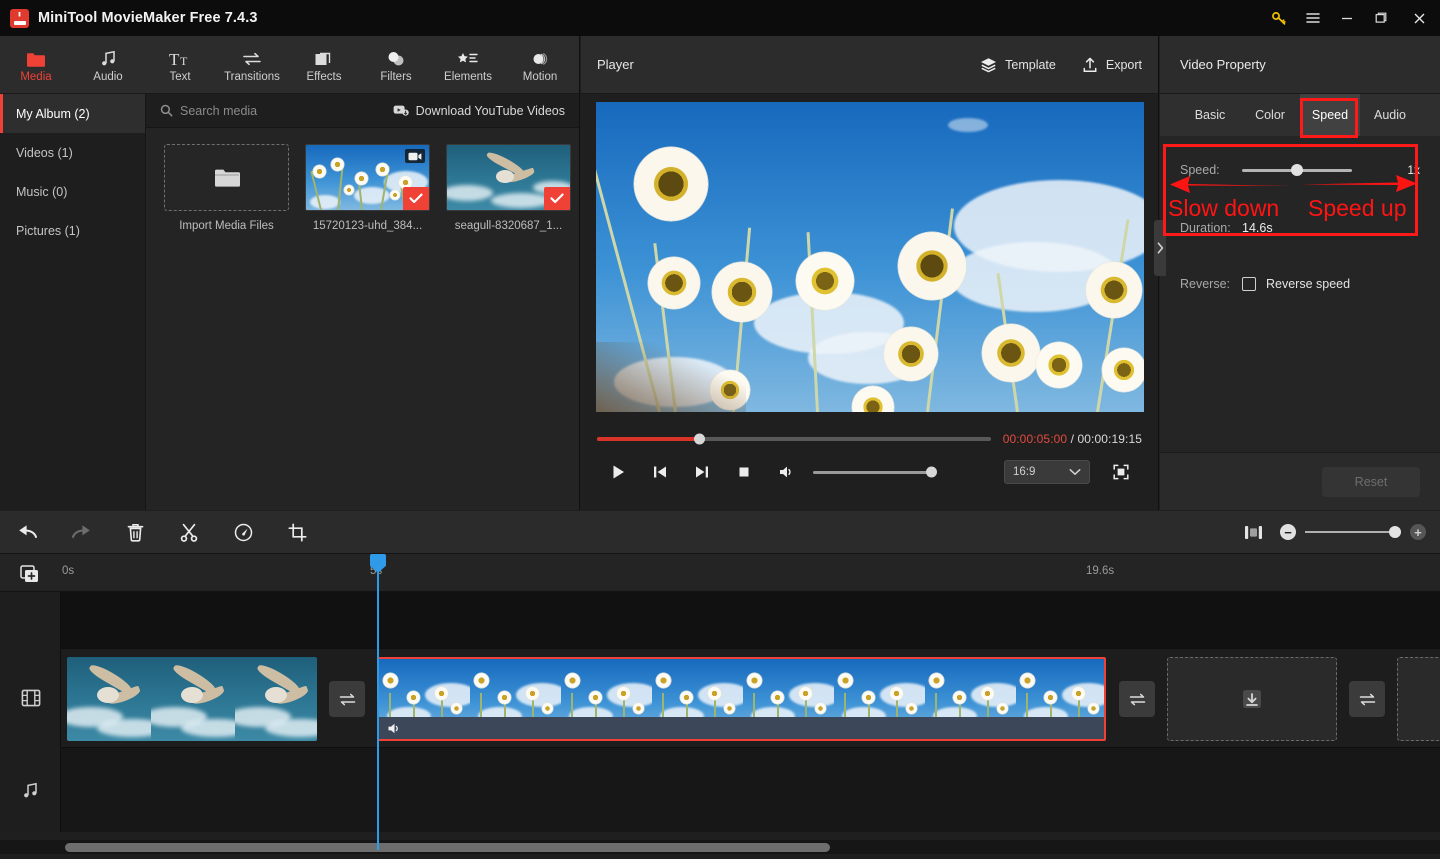 The image size is (1440, 859). I want to click on svg-text: T, so click(184, 61).